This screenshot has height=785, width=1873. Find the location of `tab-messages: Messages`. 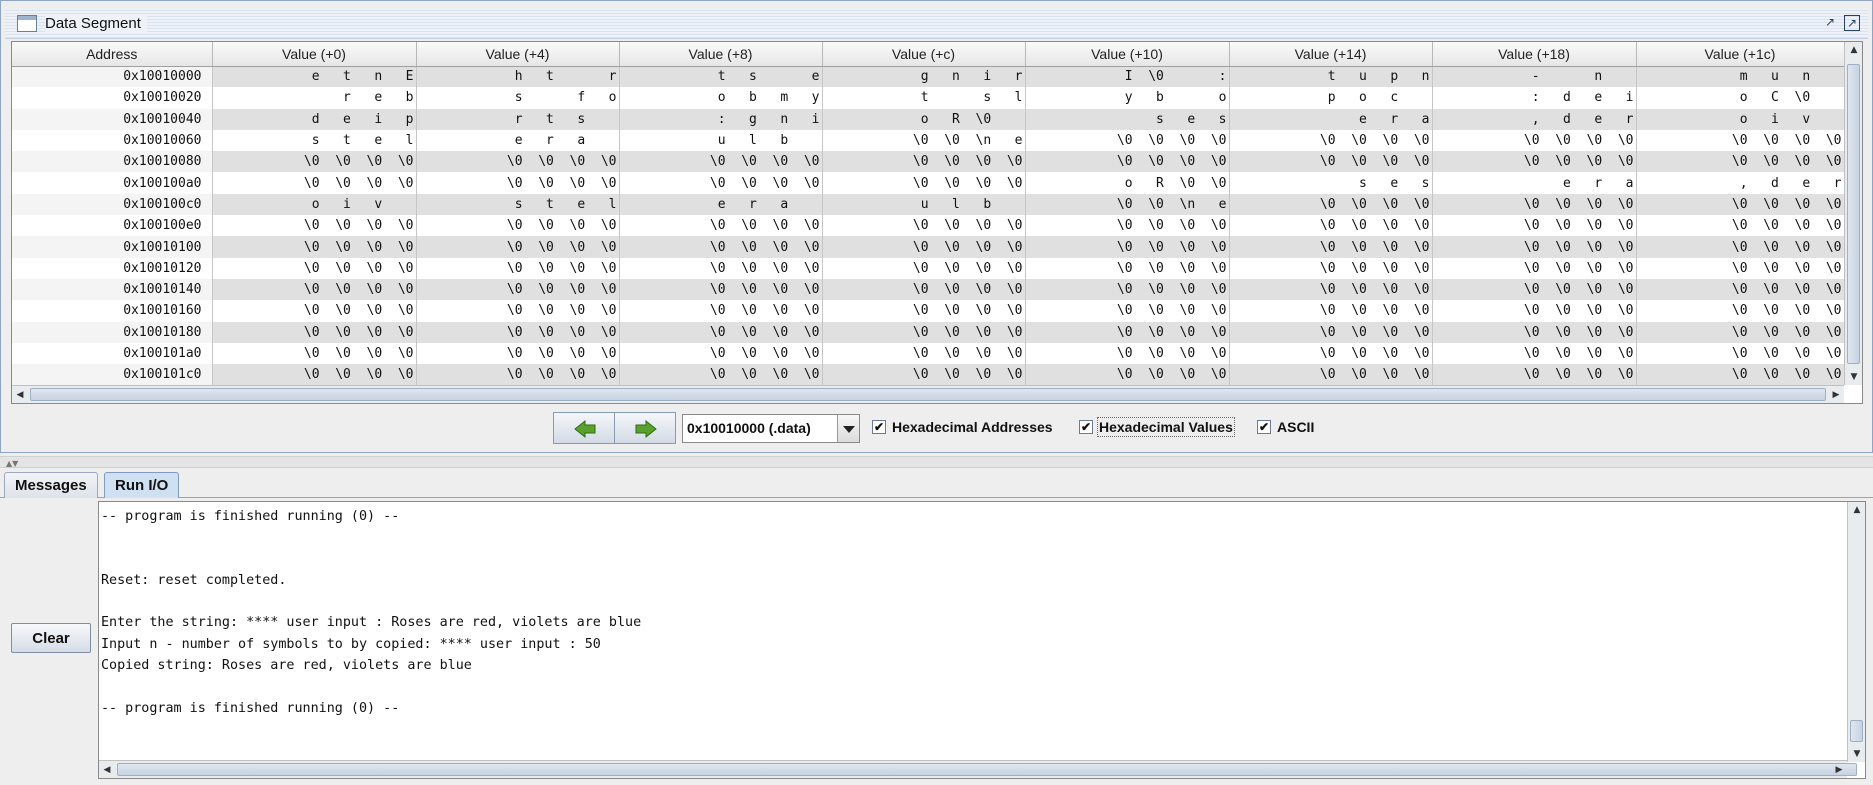

tab-messages: Messages is located at coordinates (51, 485).